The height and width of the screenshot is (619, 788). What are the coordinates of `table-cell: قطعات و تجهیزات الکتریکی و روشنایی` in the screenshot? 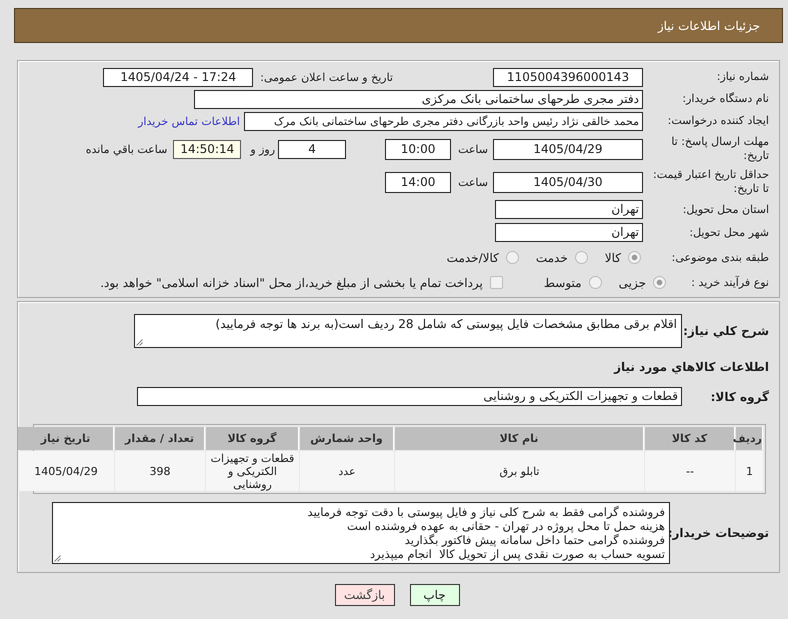 It's located at (252, 471).